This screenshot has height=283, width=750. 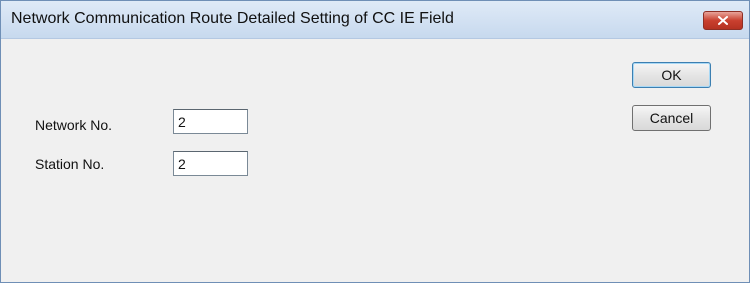 What do you see at coordinates (671, 75) in the screenshot?
I see `ok-button: OK` at bounding box center [671, 75].